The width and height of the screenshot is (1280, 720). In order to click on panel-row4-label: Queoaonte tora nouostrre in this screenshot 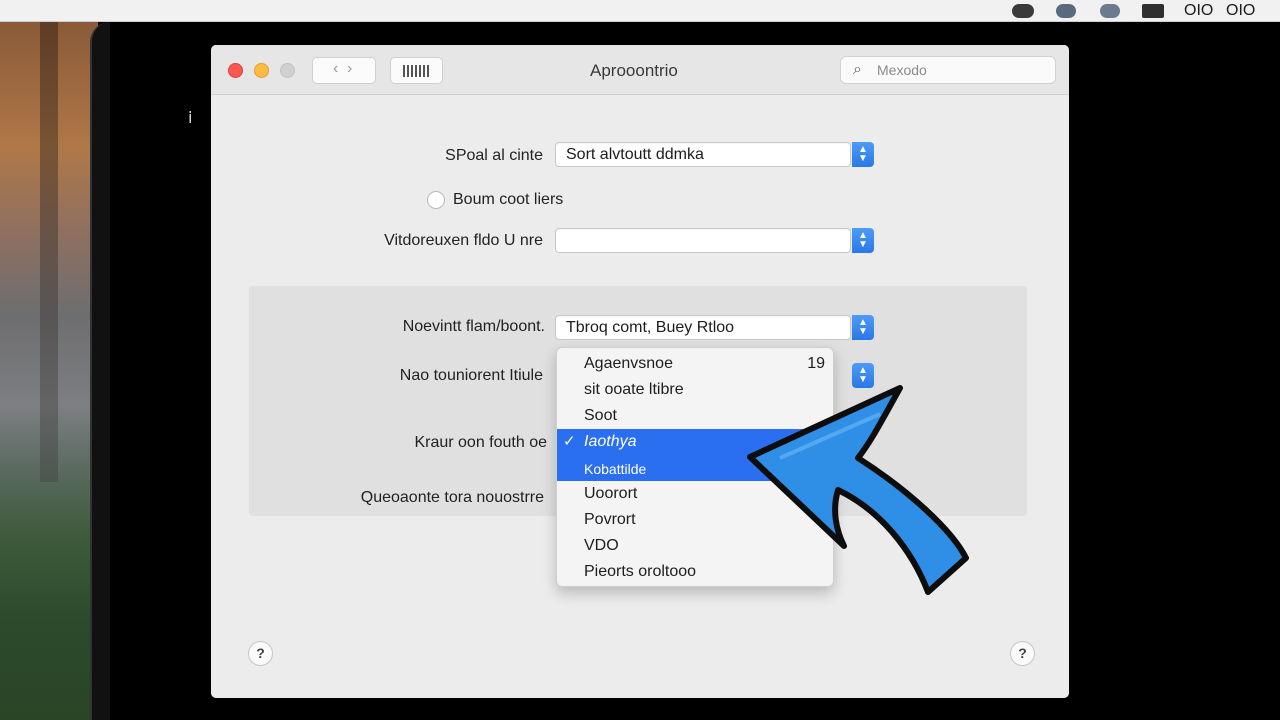, I will do `click(452, 497)`.